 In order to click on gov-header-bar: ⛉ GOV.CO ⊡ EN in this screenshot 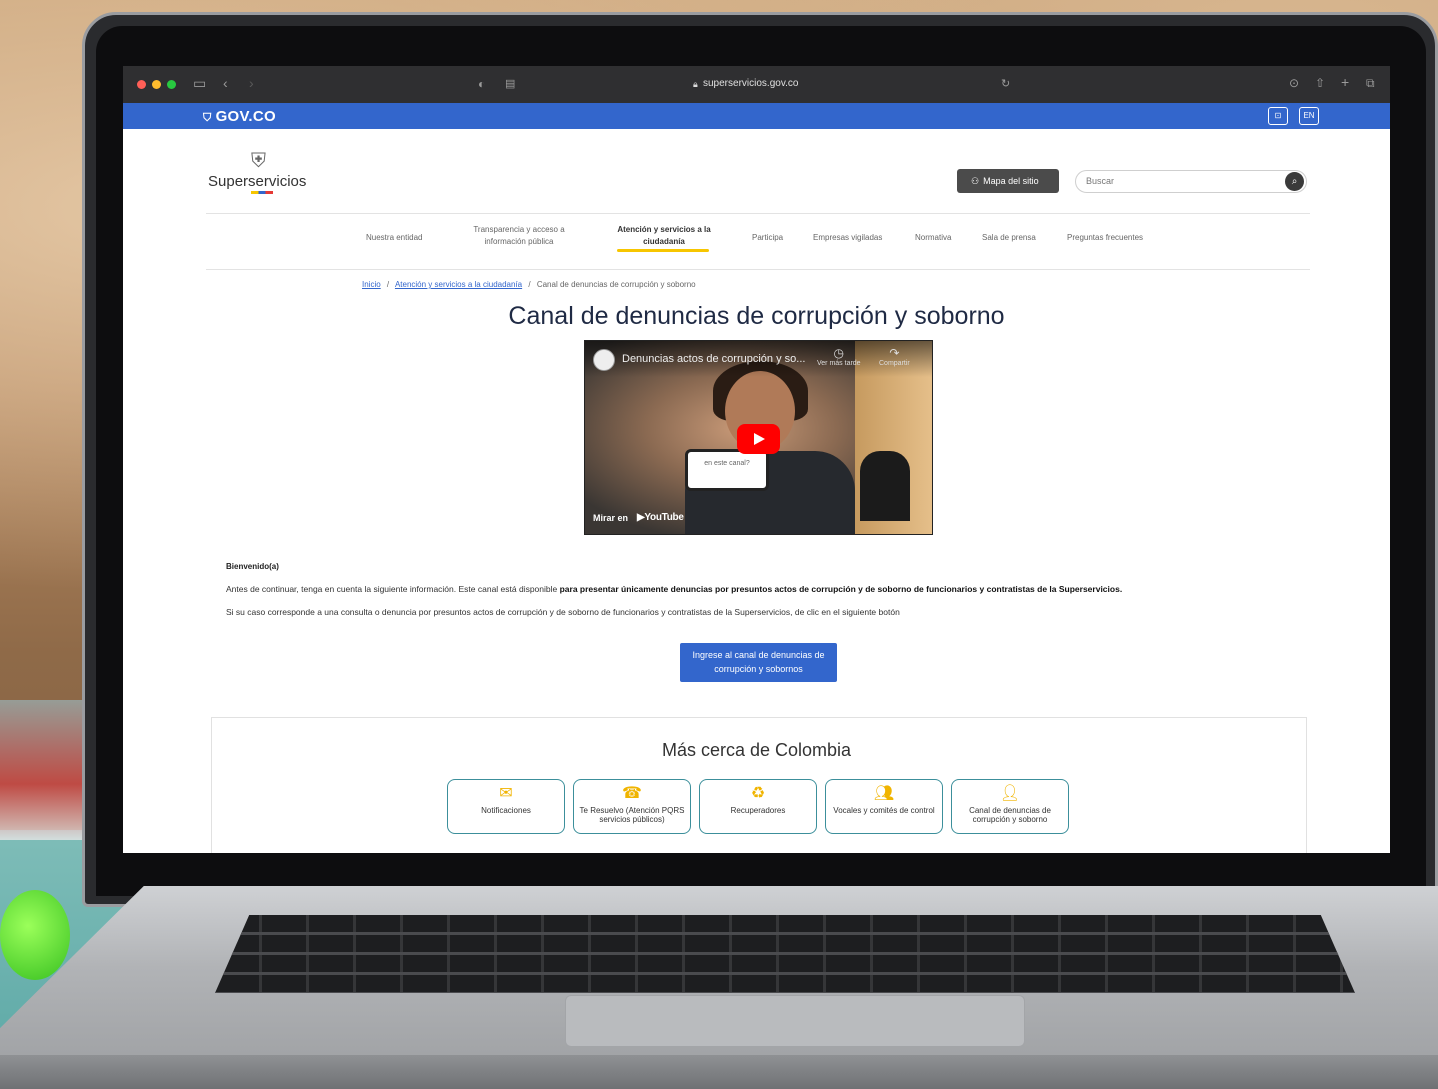, I will do `click(756, 116)`.